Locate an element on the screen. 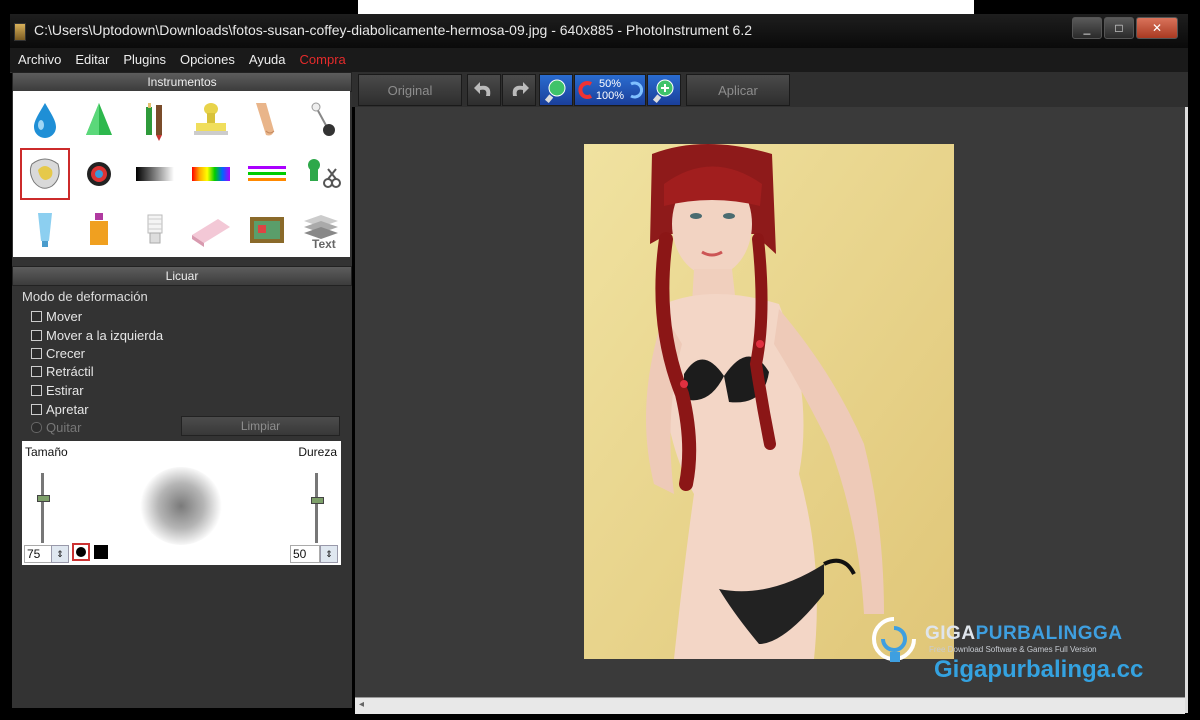  maximize-button: □ is located at coordinates (1119, 28).